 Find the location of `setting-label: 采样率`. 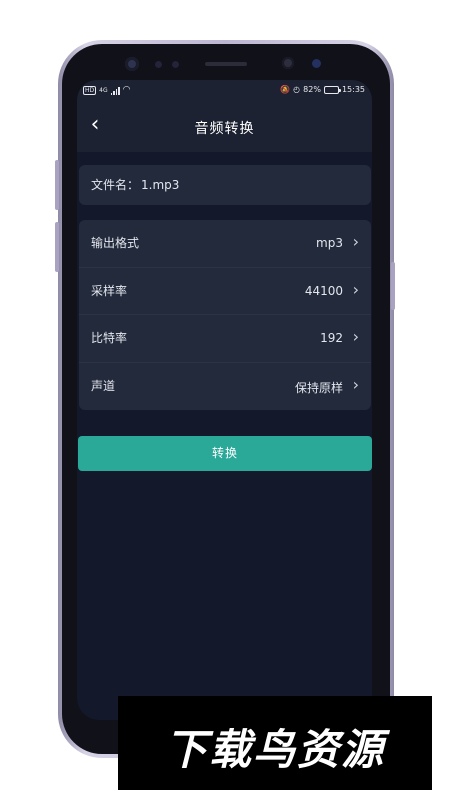

setting-label: 采样率 is located at coordinates (109, 290).